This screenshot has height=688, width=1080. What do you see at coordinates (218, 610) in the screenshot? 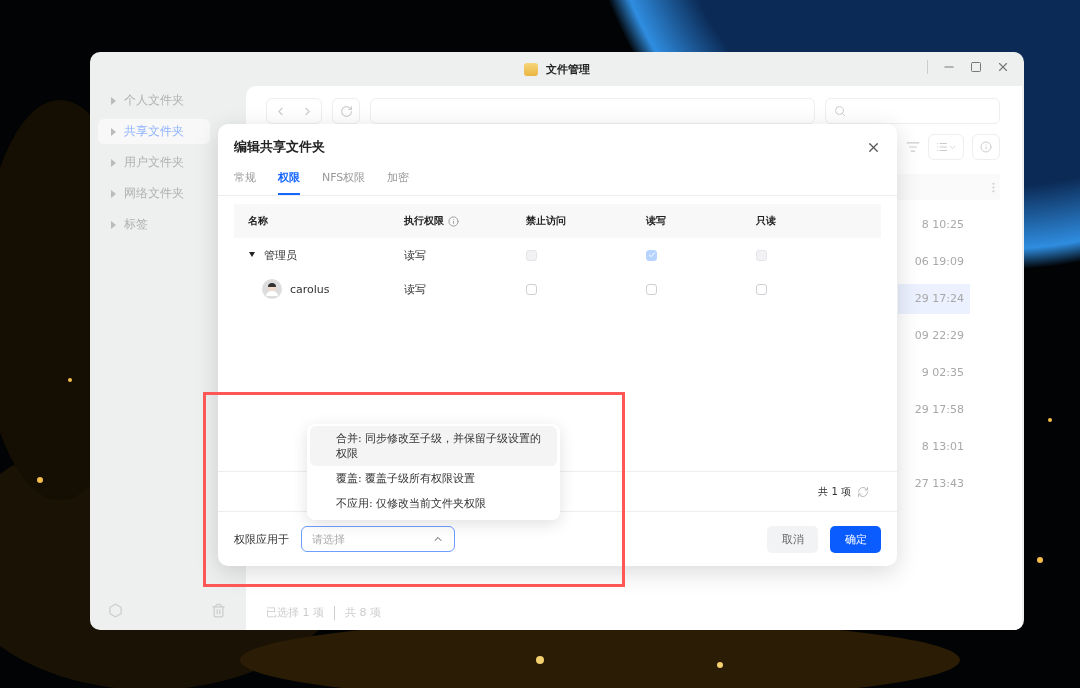
I see `trash-icon` at bounding box center [218, 610].